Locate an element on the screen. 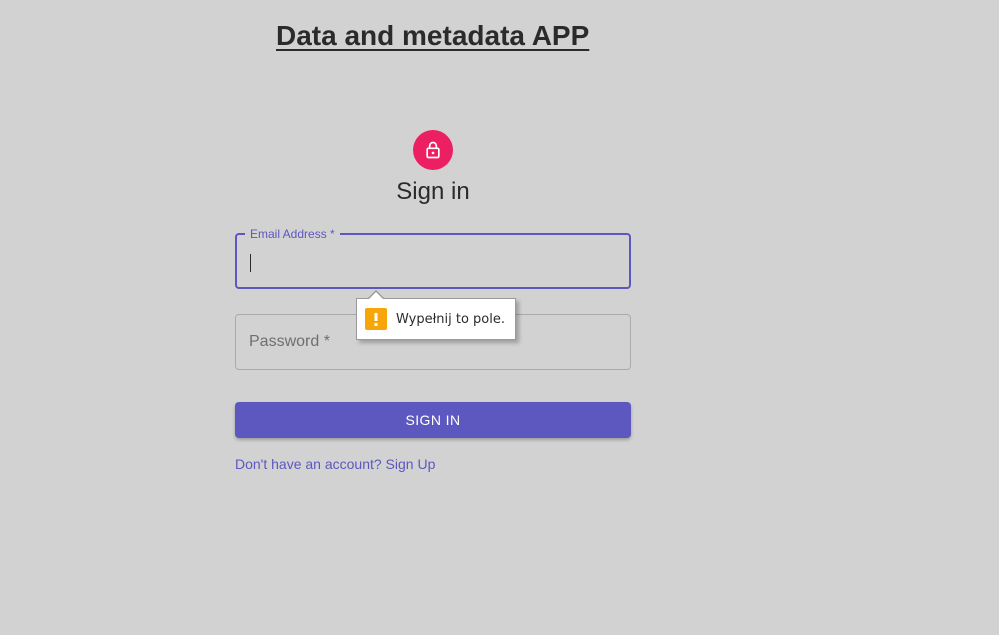 This screenshot has width=999, height=635. sign-up-link: Don't have an account? Sign Up is located at coordinates (335, 464).